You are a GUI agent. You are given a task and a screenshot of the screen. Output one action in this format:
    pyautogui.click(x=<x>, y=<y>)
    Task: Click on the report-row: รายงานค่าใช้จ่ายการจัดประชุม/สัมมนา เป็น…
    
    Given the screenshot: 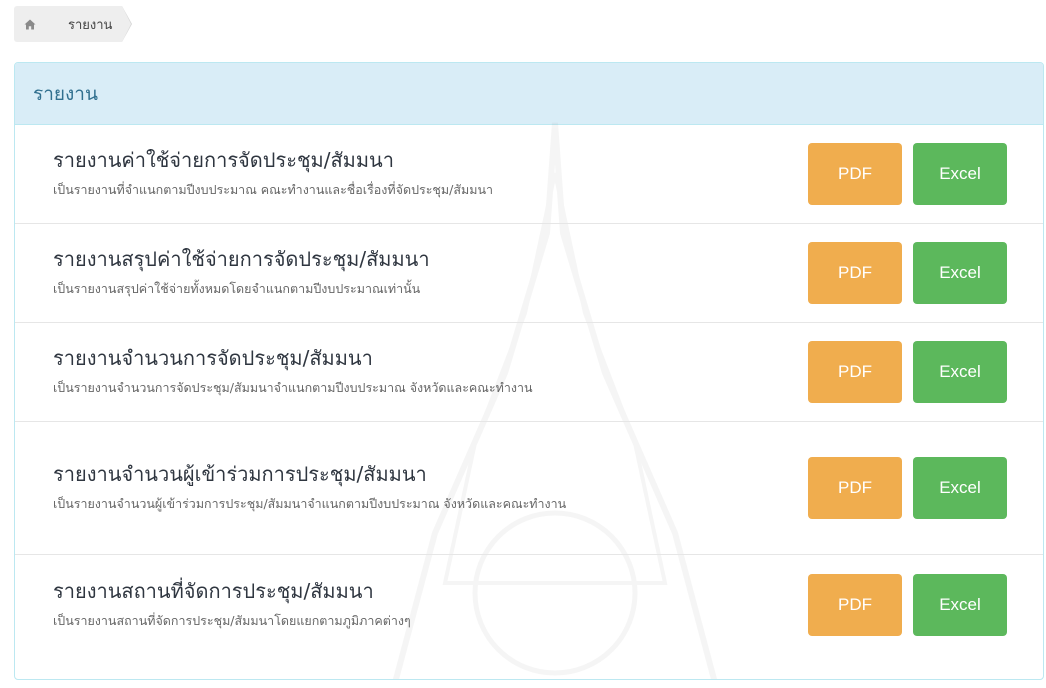 What is the action you would take?
    pyautogui.click(x=529, y=174)
    